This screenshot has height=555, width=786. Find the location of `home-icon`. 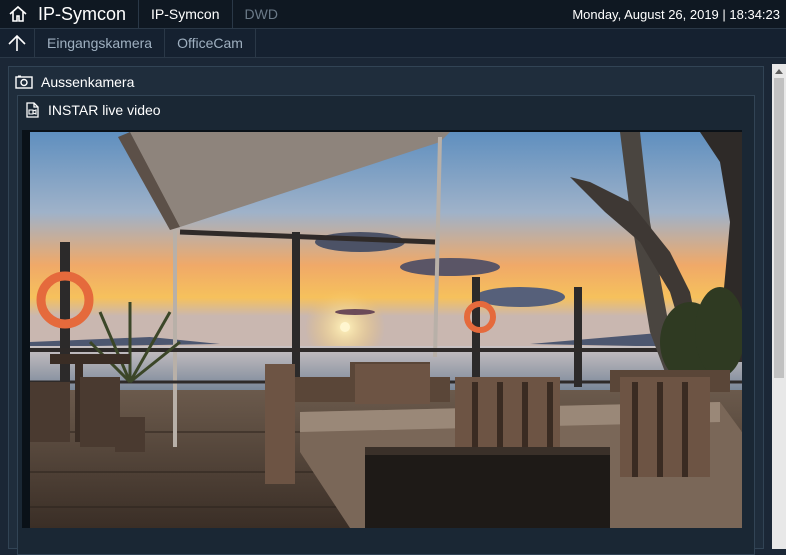

home-icon is located at coordinates (18, 14).